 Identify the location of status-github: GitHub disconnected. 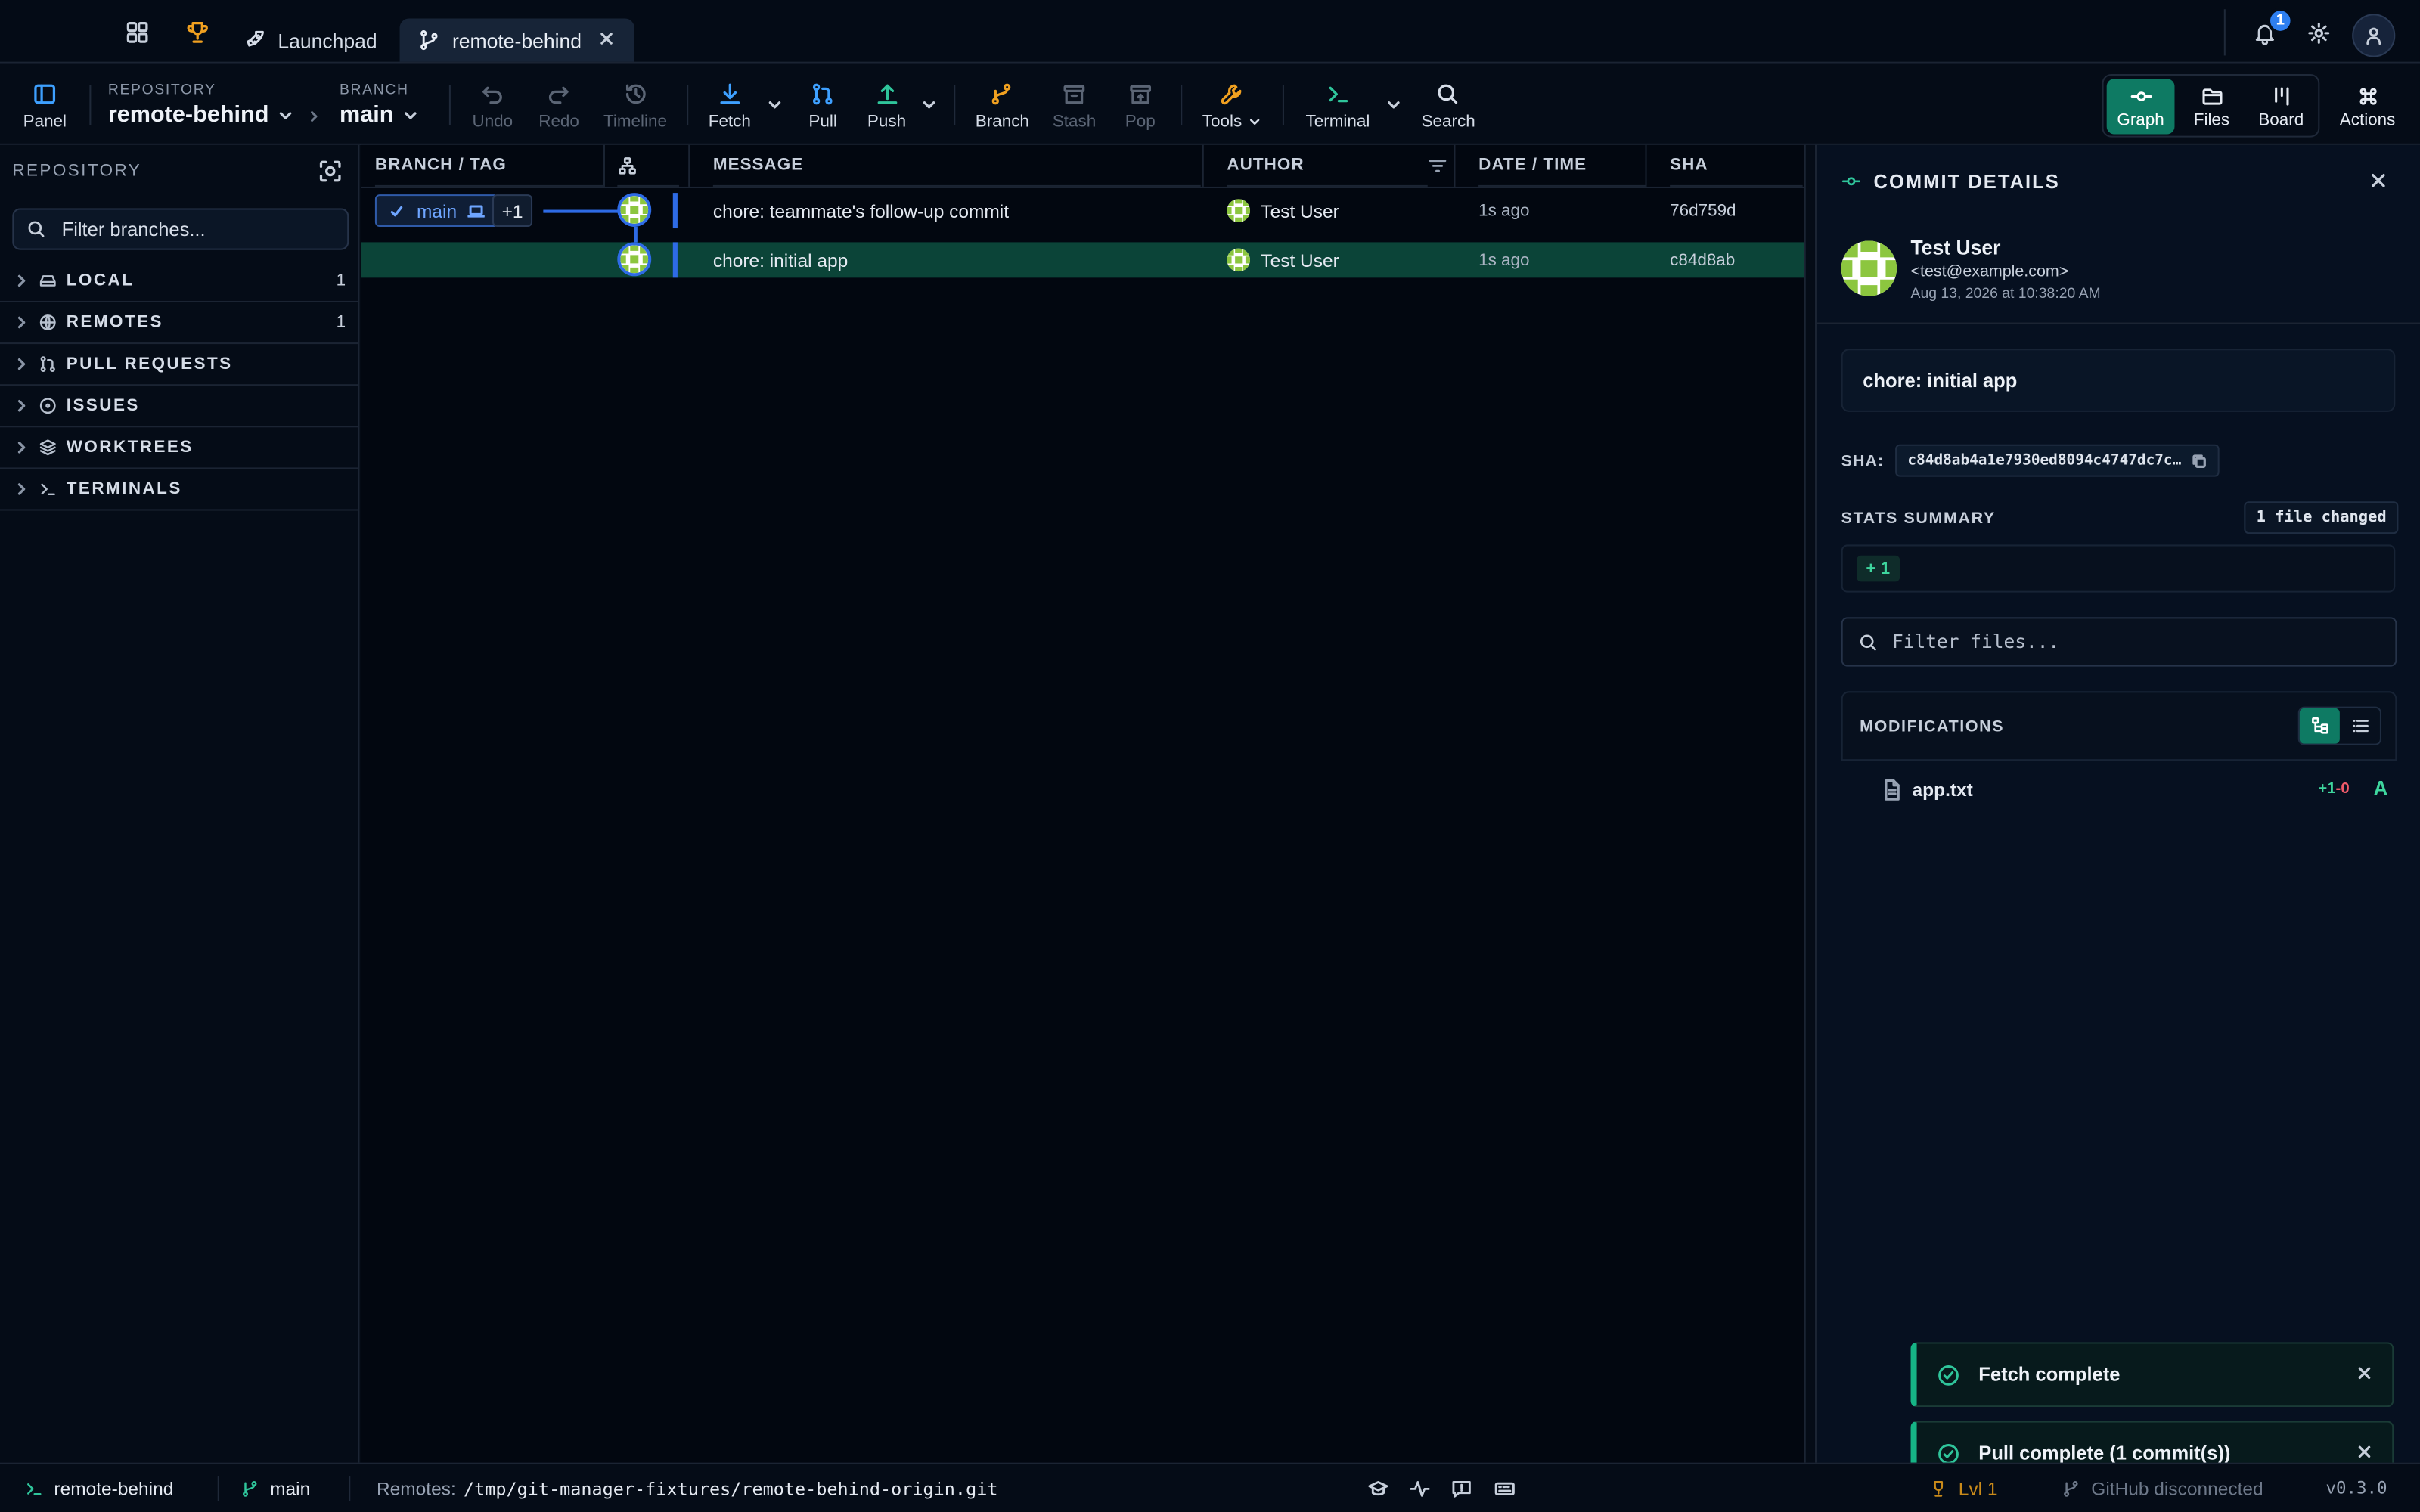
(2162, 1489).